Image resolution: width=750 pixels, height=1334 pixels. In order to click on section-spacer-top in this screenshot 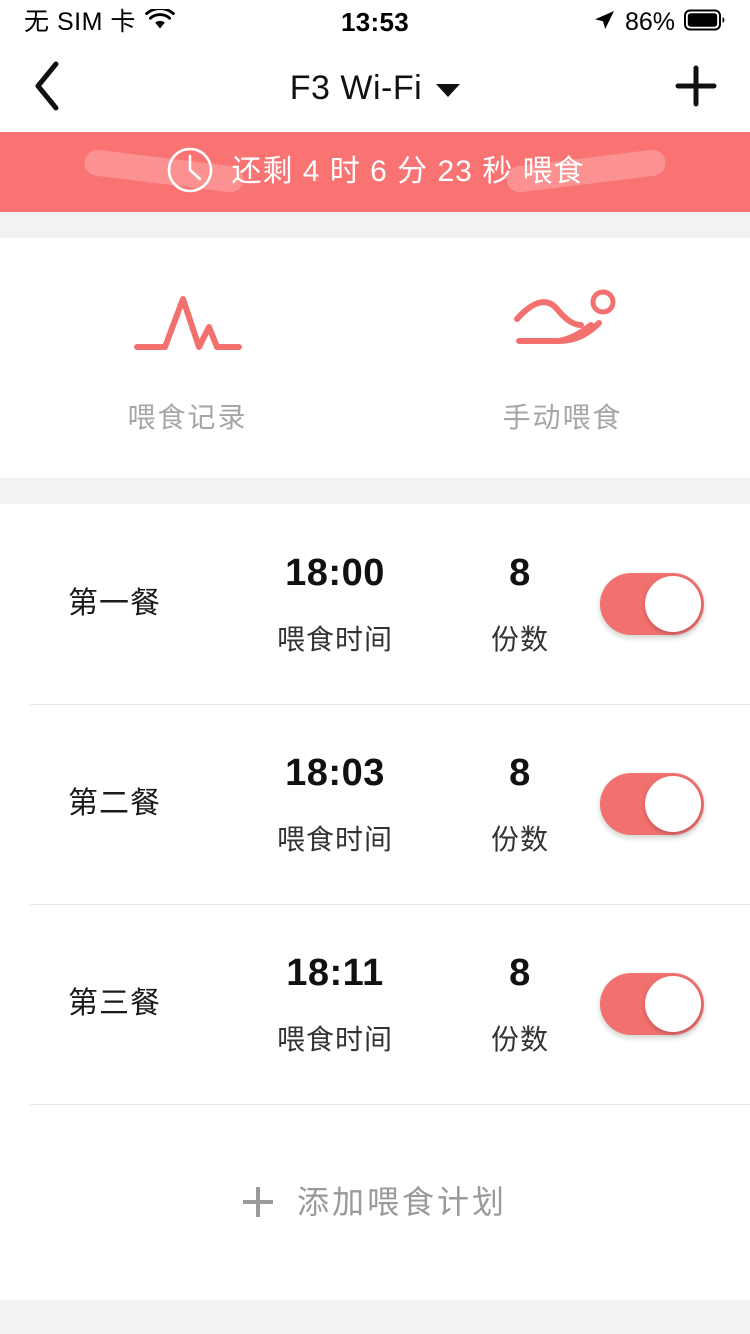, I will do `click(375, 225)`.